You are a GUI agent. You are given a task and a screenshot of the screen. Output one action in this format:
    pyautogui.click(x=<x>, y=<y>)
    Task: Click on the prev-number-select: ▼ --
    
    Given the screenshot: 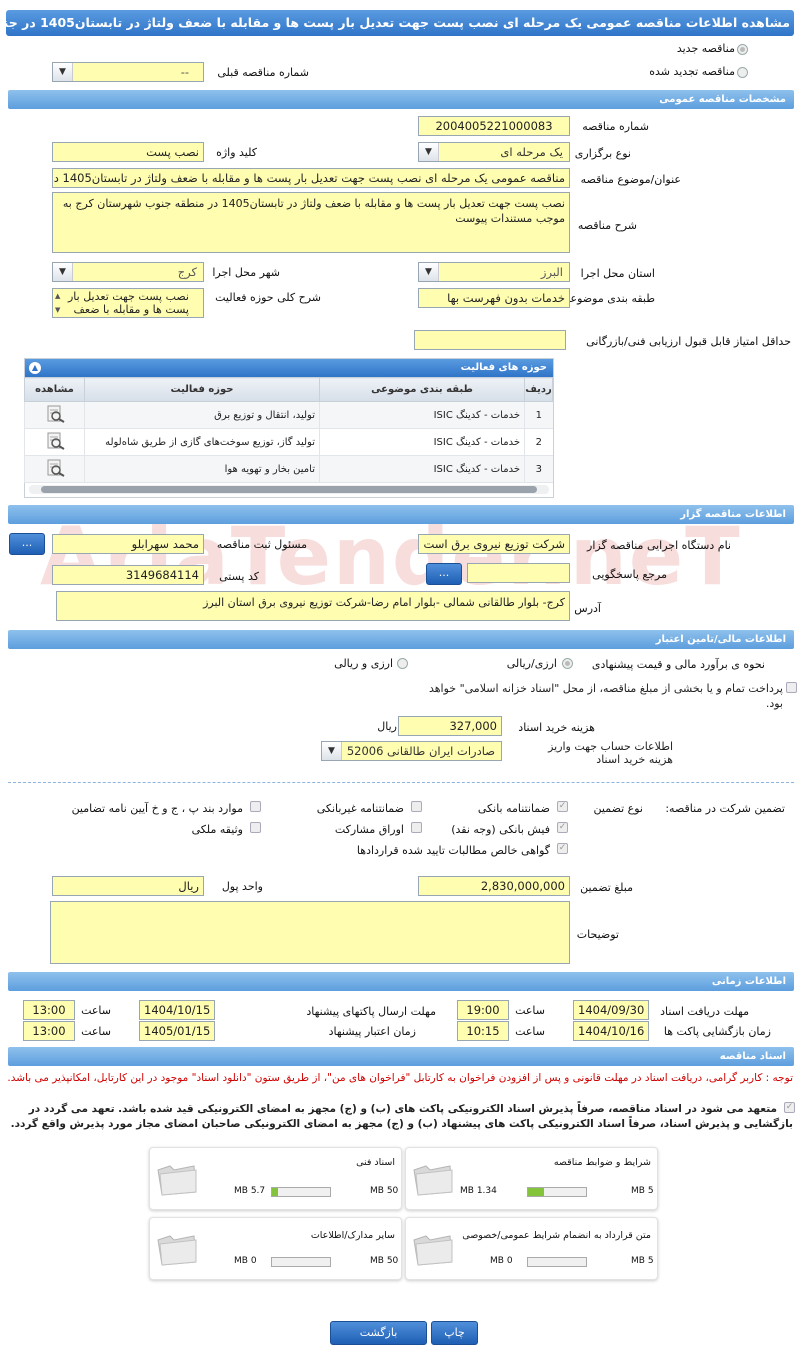 What is the action you would take?
    pyautogui.click(x=128, y=72)
    